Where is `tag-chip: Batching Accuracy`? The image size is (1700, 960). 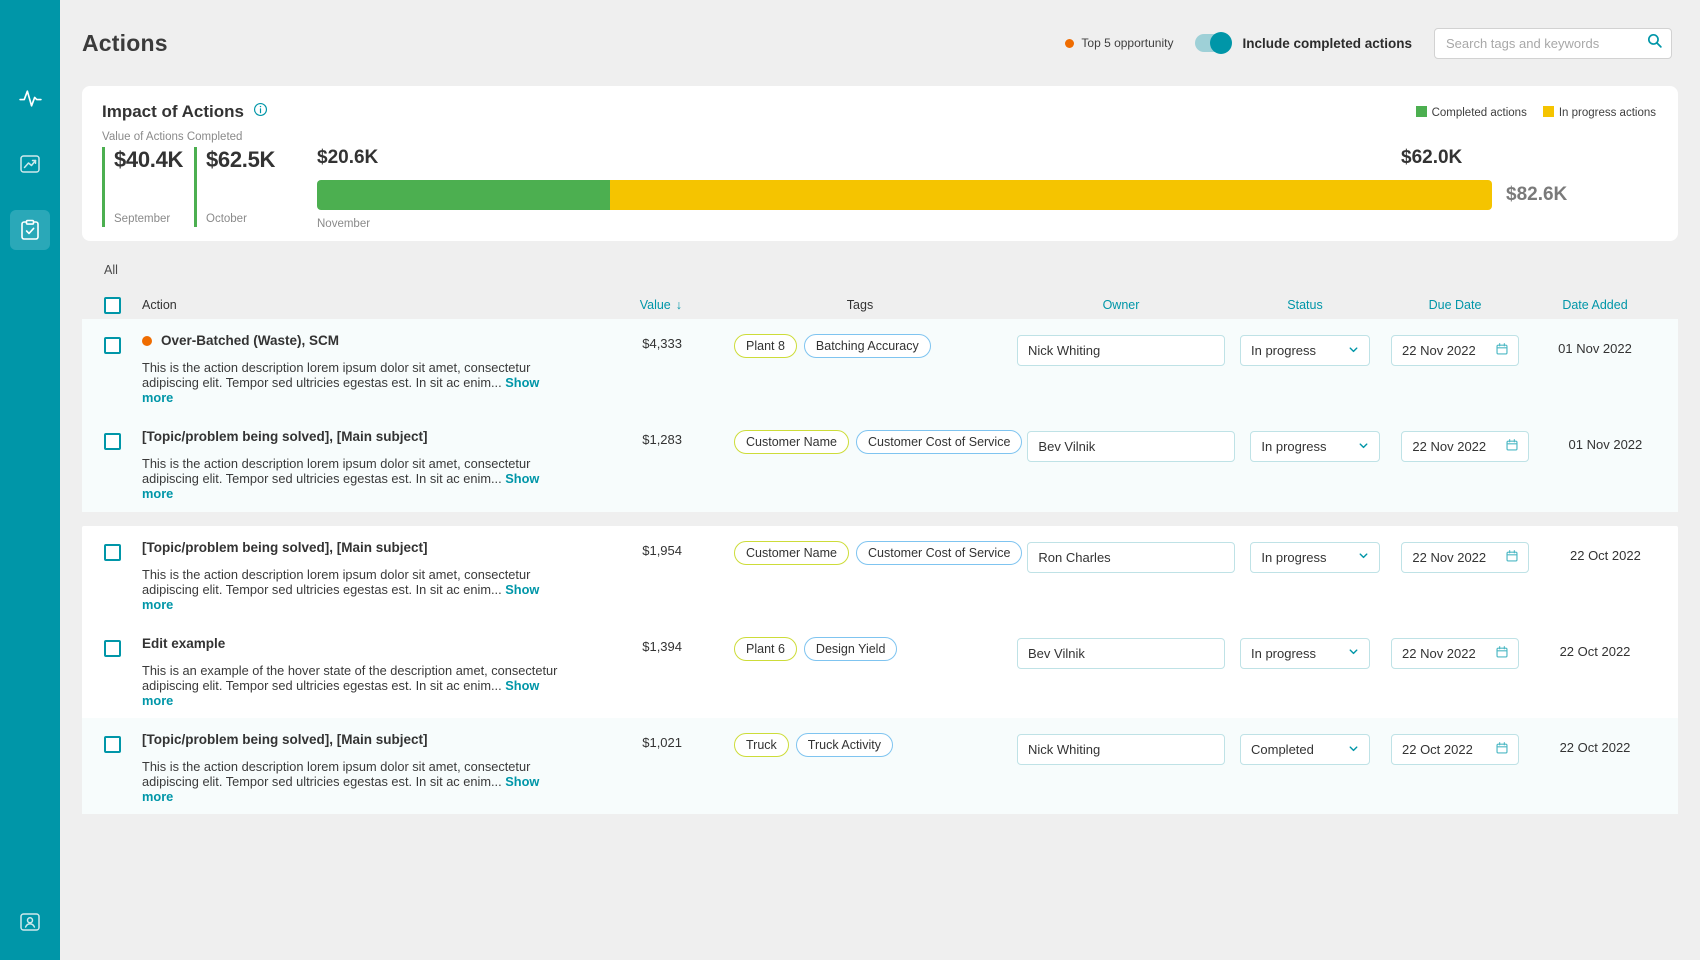
tag-chip: Batching Accuracy is located at coordinates (867, 346).